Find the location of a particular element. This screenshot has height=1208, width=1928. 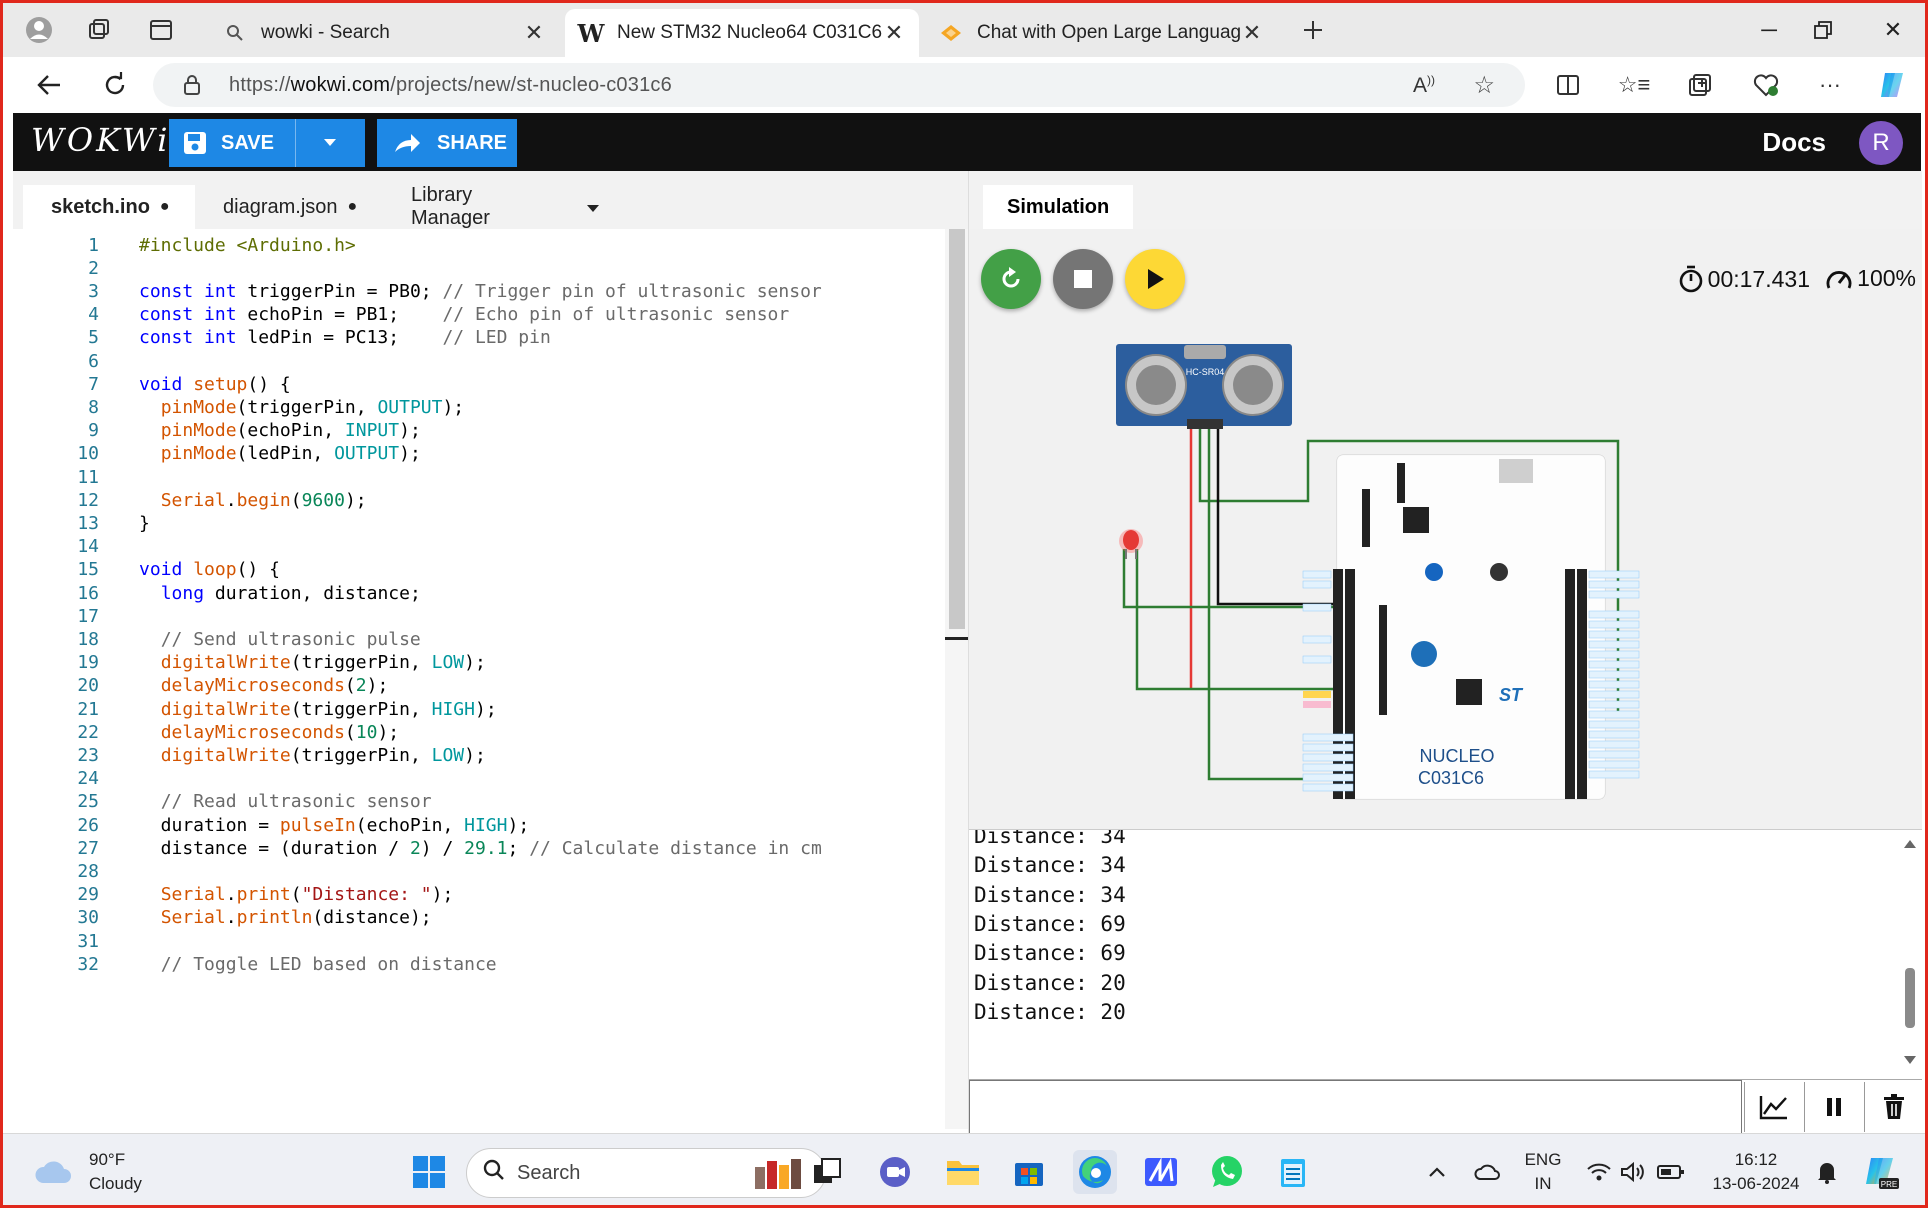

tab-search: wowki - Search ✕ is located at coordinates (384, 33).